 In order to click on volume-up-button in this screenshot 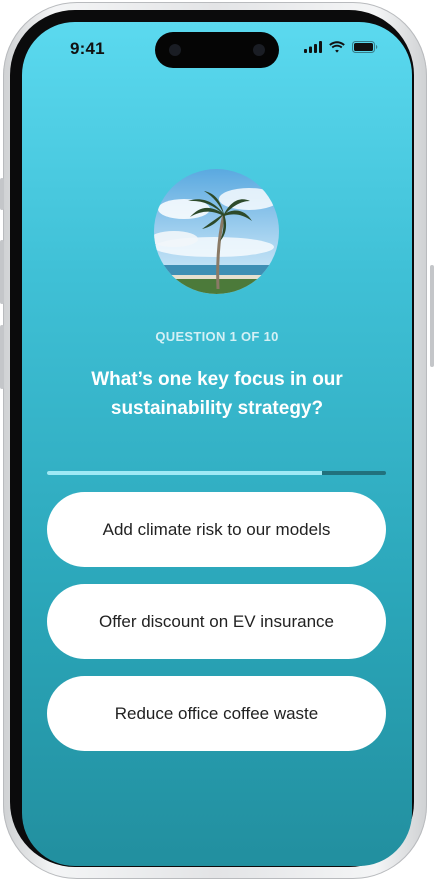, I will do `click(2, 272)`.